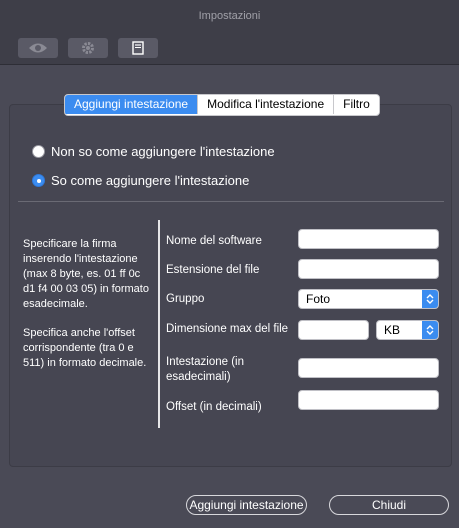 The width and height of the screenshot is (459, 528). I want to click on title-bar: Impostazioni, so click(229, 32).